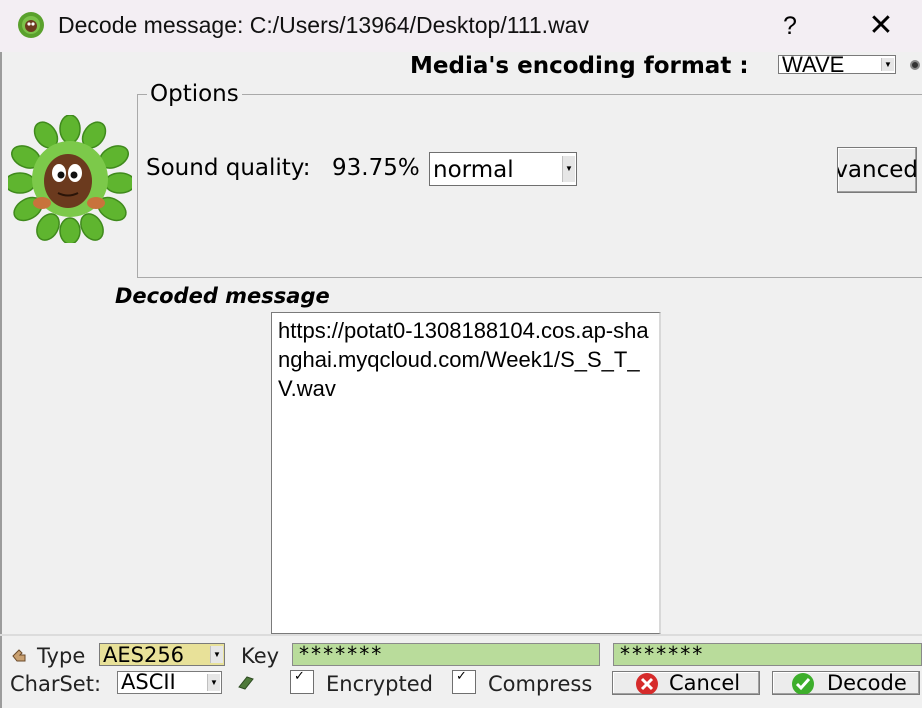 This screenshot has width=922, height=708. Describe the element at coordinates (813, 64) in the screenshot. I see `encoding-format-value: WAVE` at that location.